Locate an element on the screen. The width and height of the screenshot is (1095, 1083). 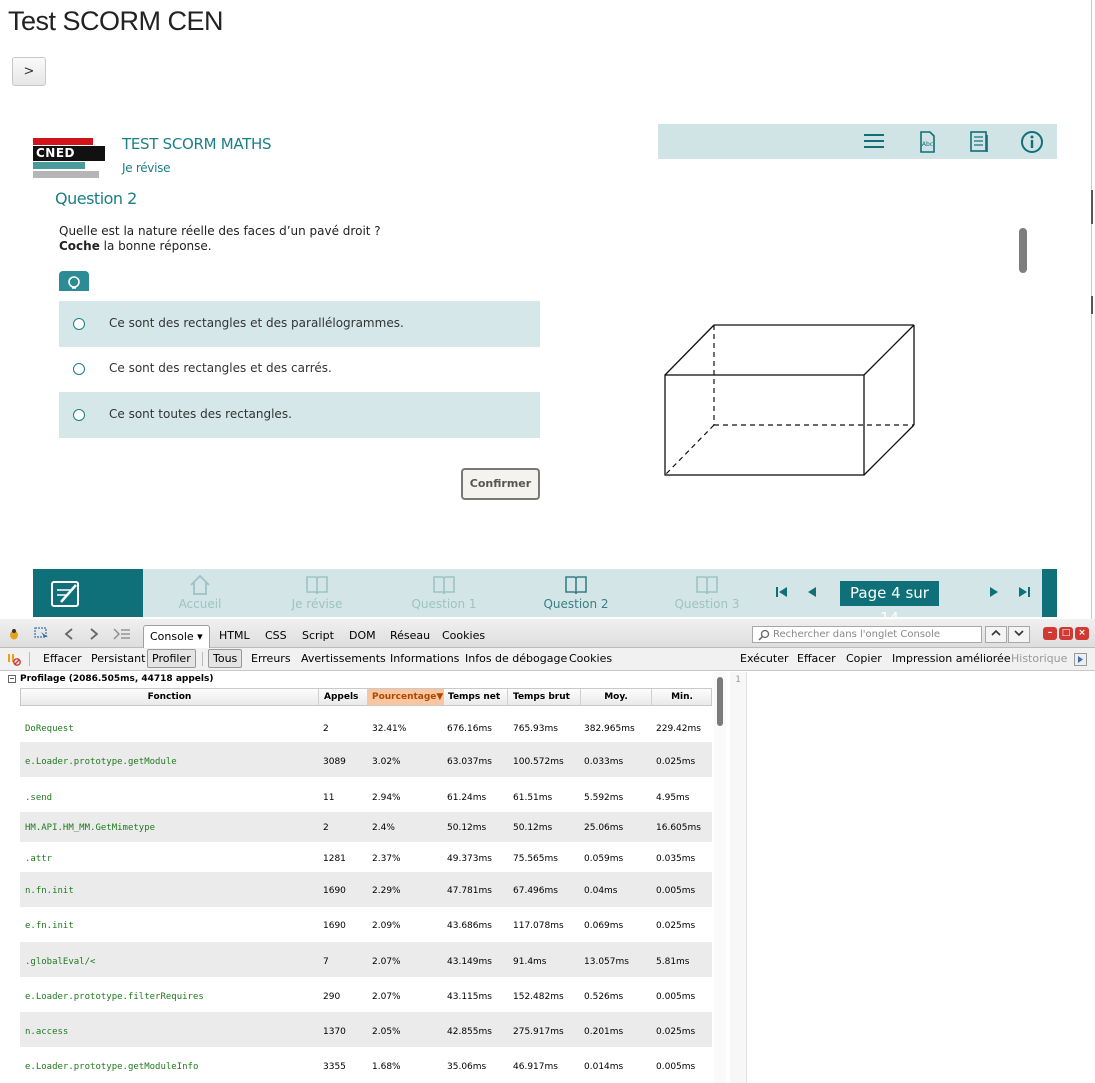
tab-dom: DOM is located at coordinates (362, 635).